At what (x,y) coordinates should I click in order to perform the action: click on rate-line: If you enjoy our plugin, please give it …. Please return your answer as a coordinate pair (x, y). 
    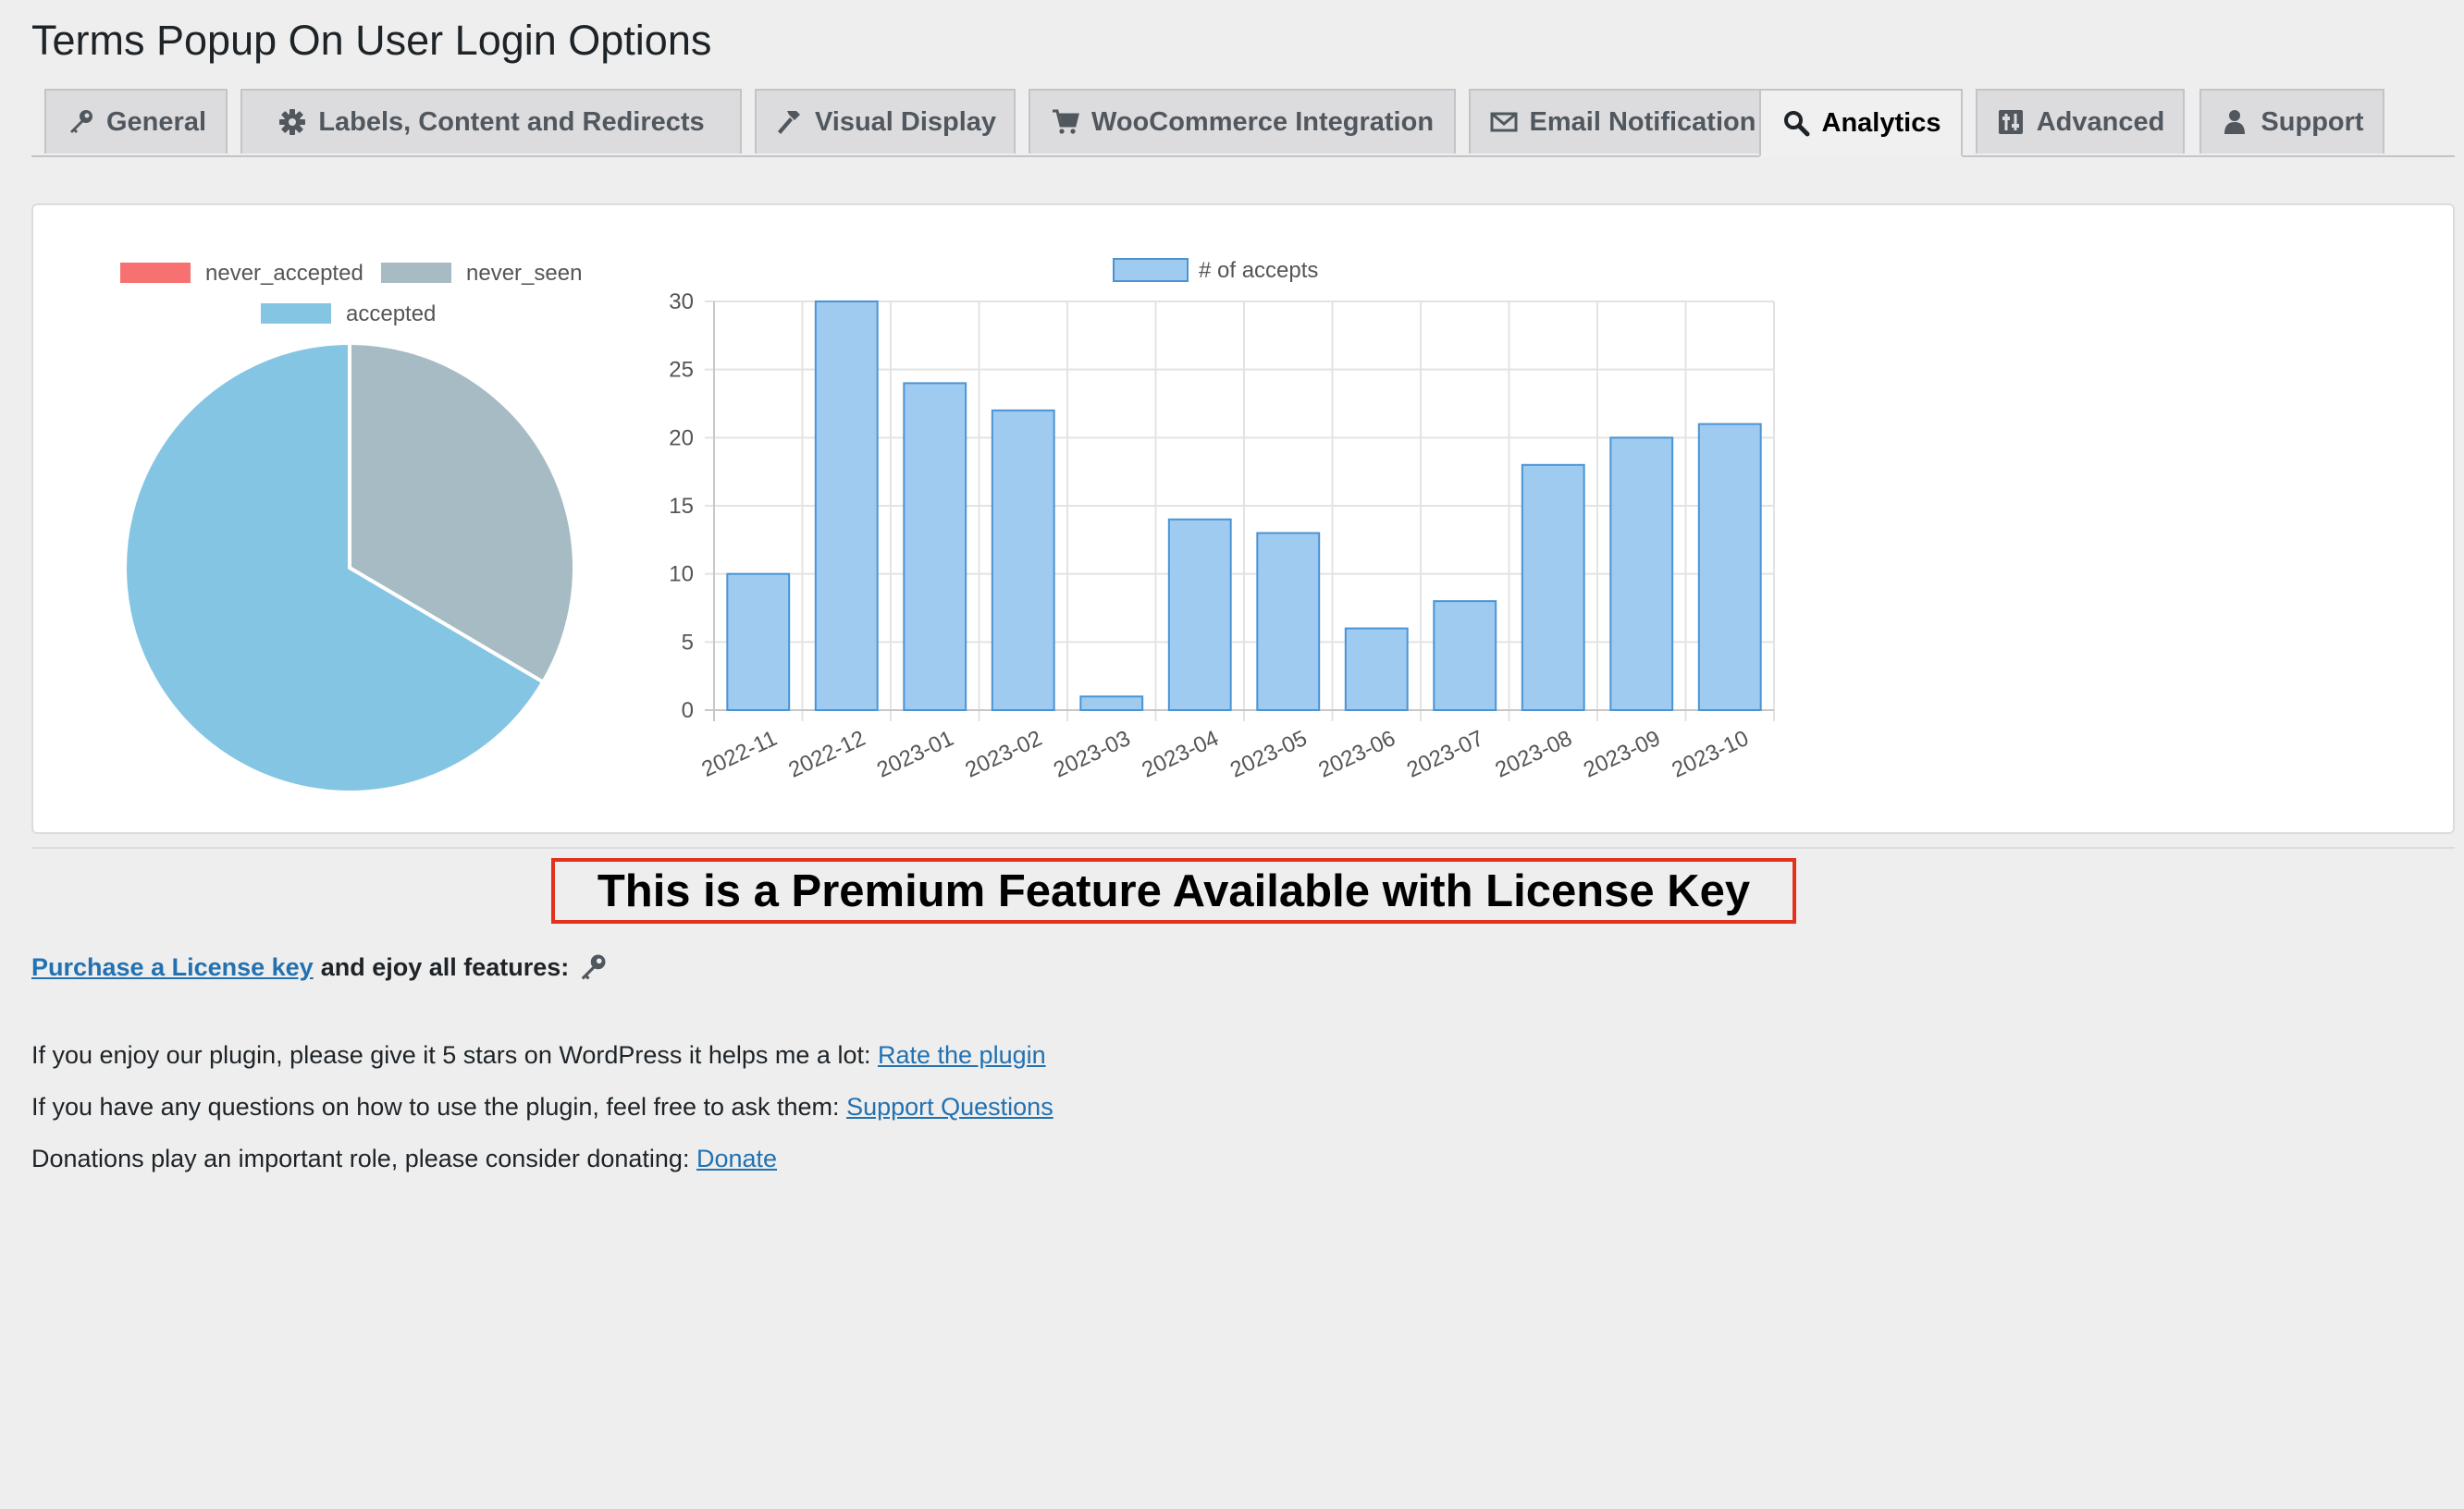
    Looking at the image, I should click on (539, 1055).